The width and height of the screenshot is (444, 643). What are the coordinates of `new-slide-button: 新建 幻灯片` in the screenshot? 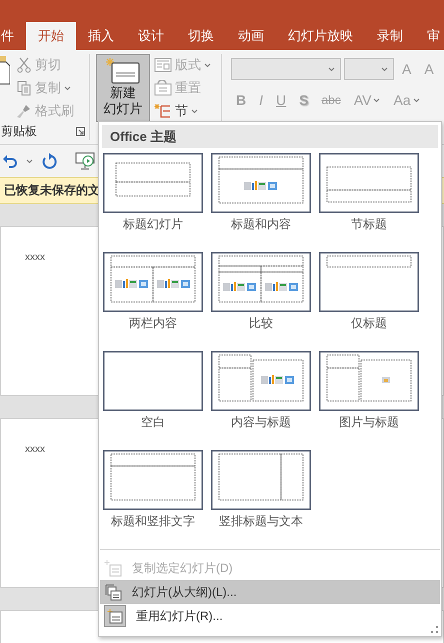 It's located at (123, 88).